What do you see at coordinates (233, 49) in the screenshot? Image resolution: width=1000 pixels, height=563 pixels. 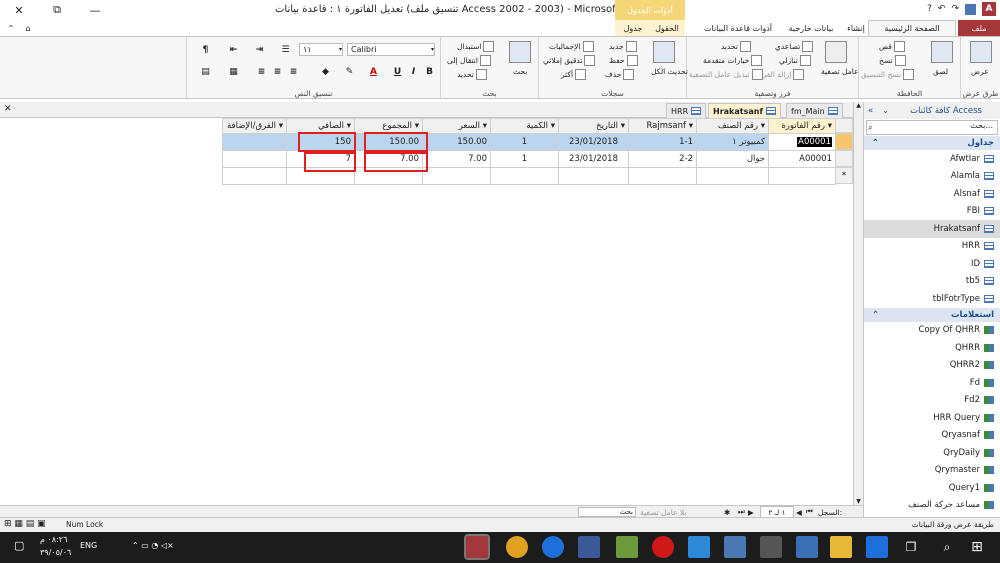 I see `outdent-icon: ⇤` at bounding box center [233, 49].